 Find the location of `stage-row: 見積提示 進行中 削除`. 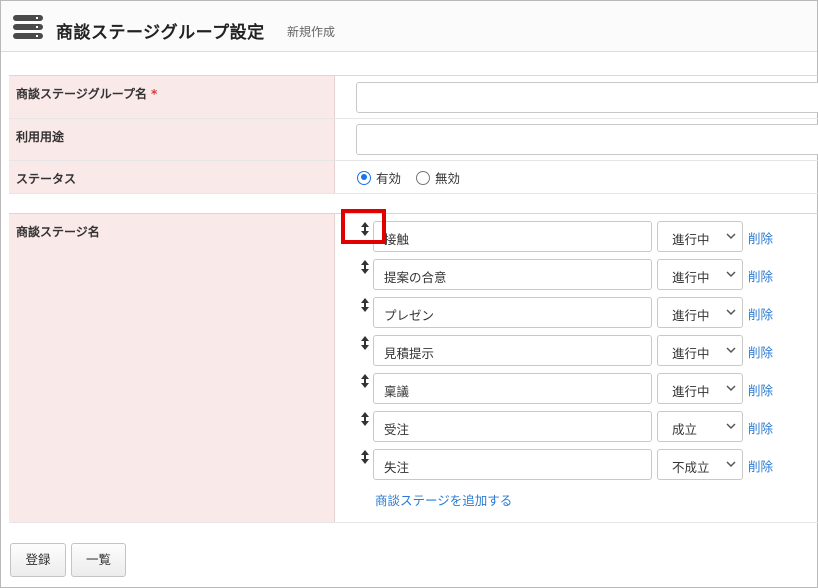

stage-row: 見積提示 進行中 削除 is located at coordinates (391, 351).